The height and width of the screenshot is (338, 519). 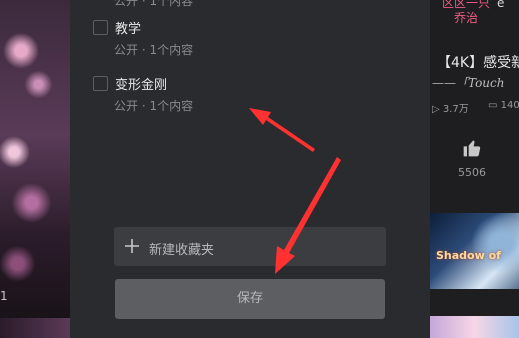 What do you see at coordinates (35, 328) in the screenshot?
I see `background-artwork-left-bottom` at bounding box center [35, 328].